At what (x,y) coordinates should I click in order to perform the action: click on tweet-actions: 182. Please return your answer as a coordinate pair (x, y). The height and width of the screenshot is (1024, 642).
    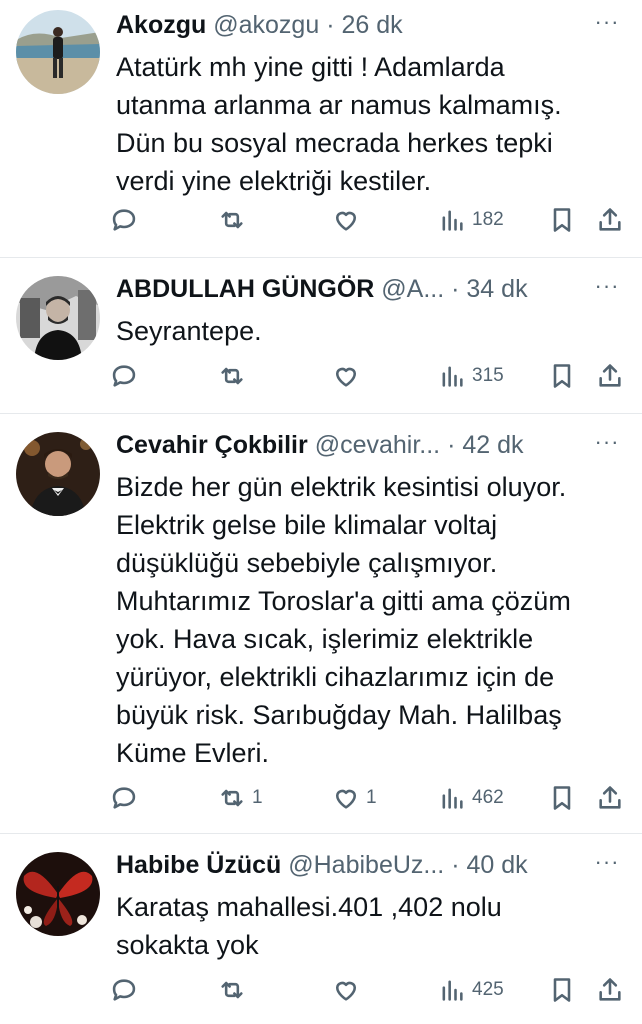
    Looking at the image, I should click on (371, 220).